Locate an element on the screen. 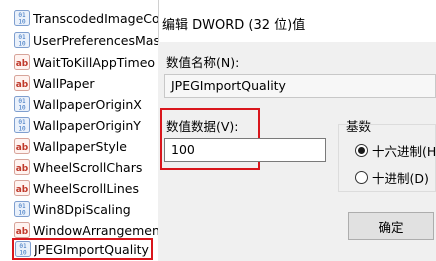  radio-decimal-label: 十进制(D) is located at coordinates (400, 178).